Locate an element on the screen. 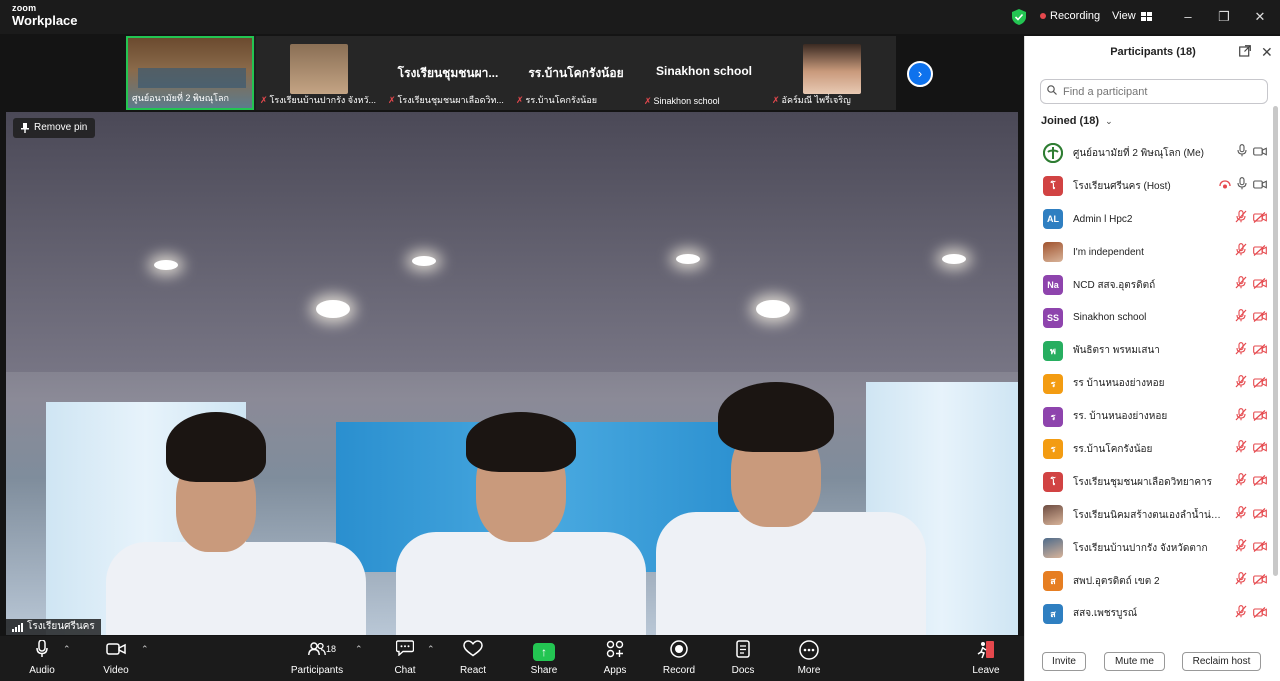 This screenshot has height=681, width=1280. participant-row: ร รร. บ้านหนองย่างหอย is located at coordinates (1149, 416).